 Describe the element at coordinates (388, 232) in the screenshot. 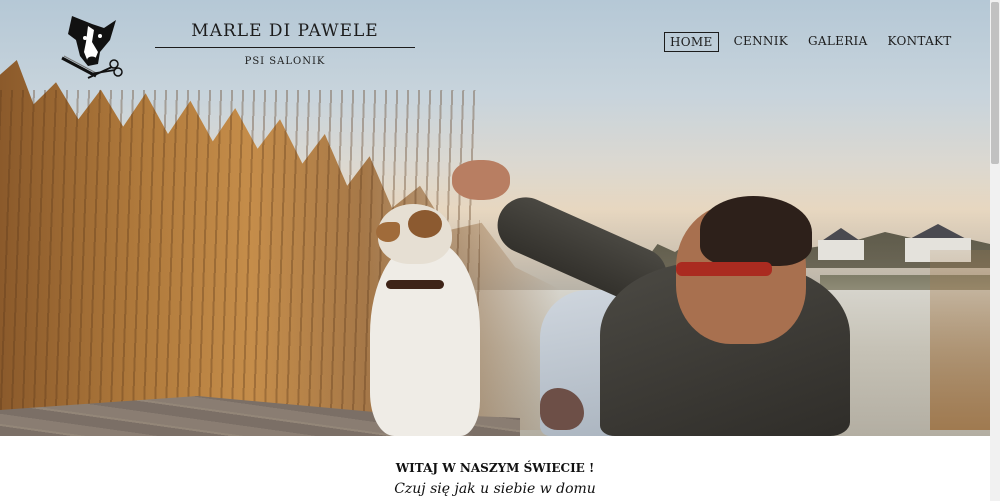

I see `dog-ear` at that location.